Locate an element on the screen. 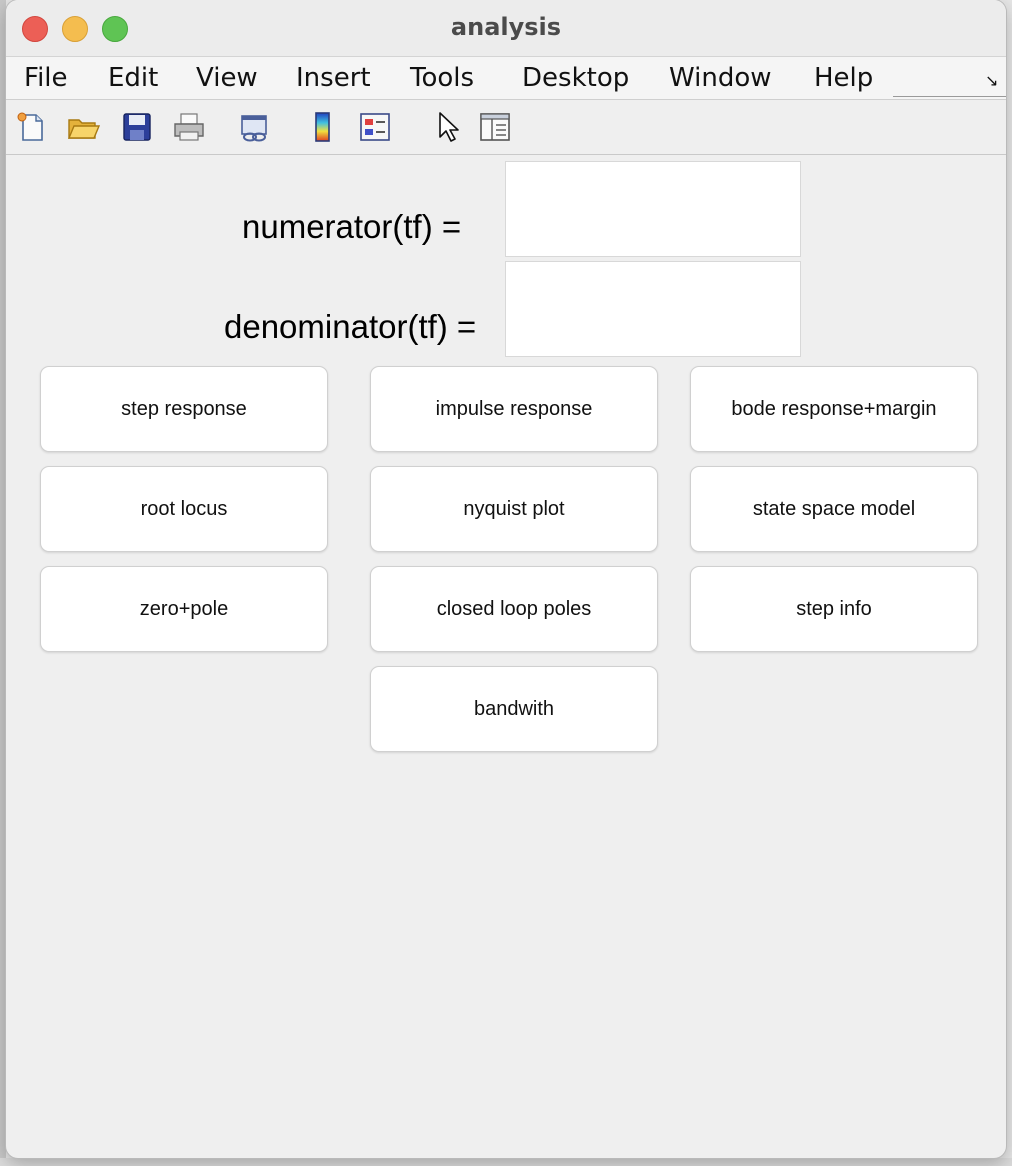 The image size is (1012, 1166). menu-window: Window is located at coordinates (720, 78).